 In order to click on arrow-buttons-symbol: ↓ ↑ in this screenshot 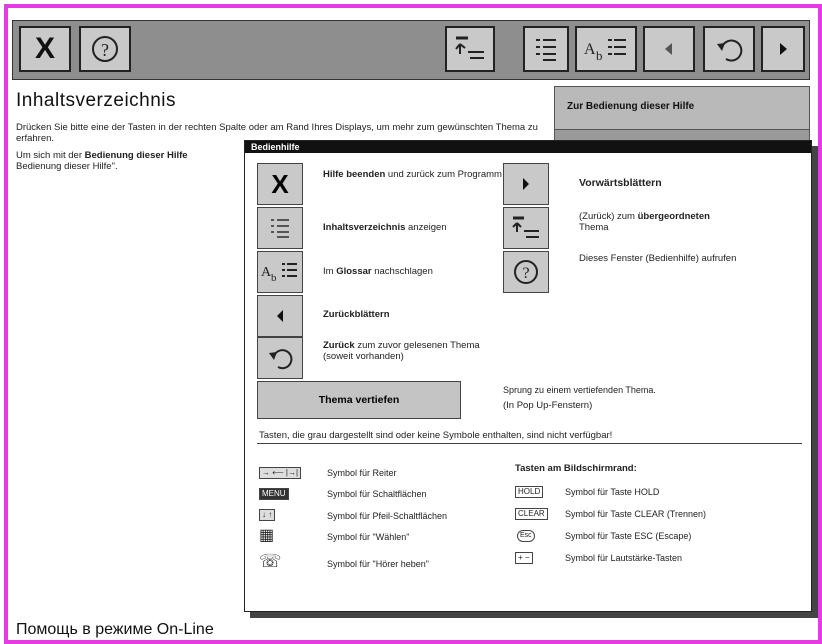, I will do `click(267, 515)`.